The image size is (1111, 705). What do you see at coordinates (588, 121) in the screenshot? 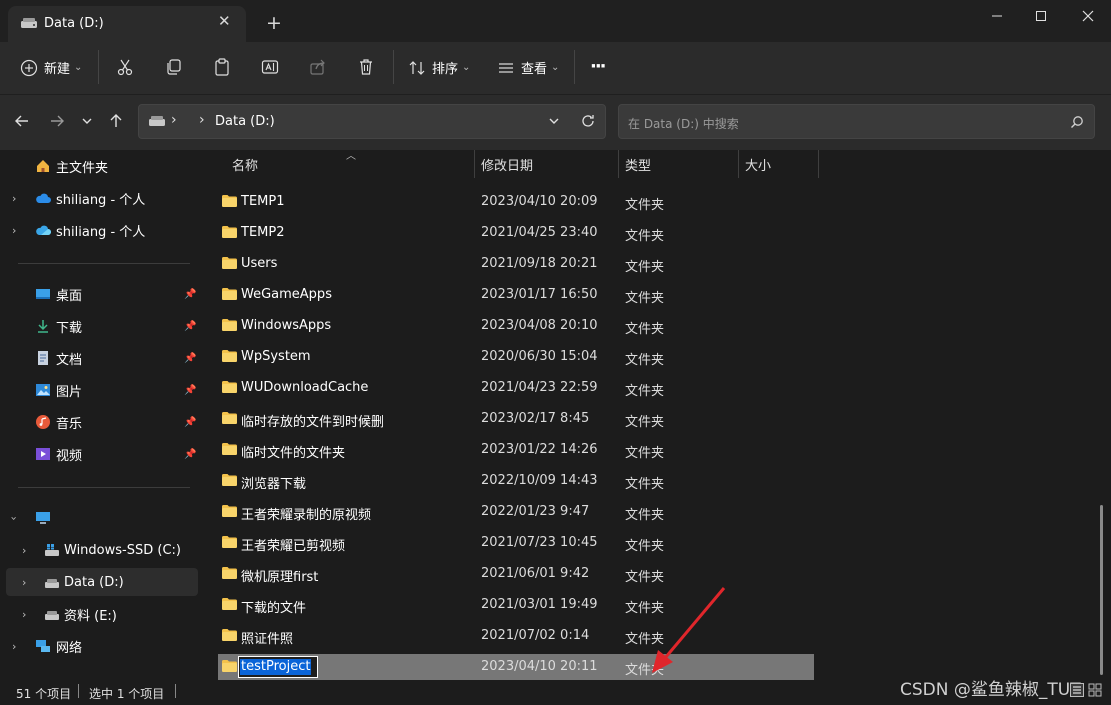
I see `refresh-icon` at bounding box center [588, 121].